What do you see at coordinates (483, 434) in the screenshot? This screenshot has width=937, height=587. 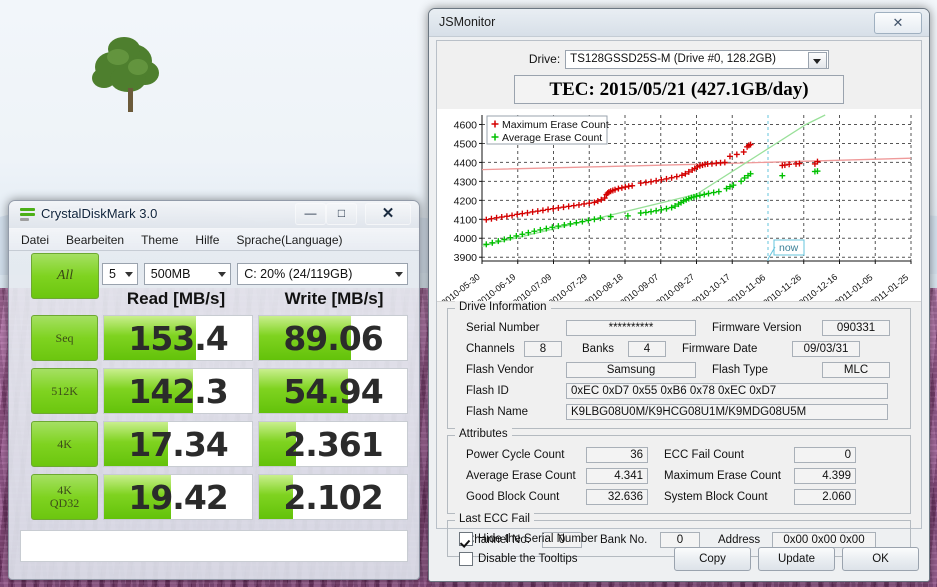 I see `attributes-caption: Attributes` at bounding box center [483, 434].